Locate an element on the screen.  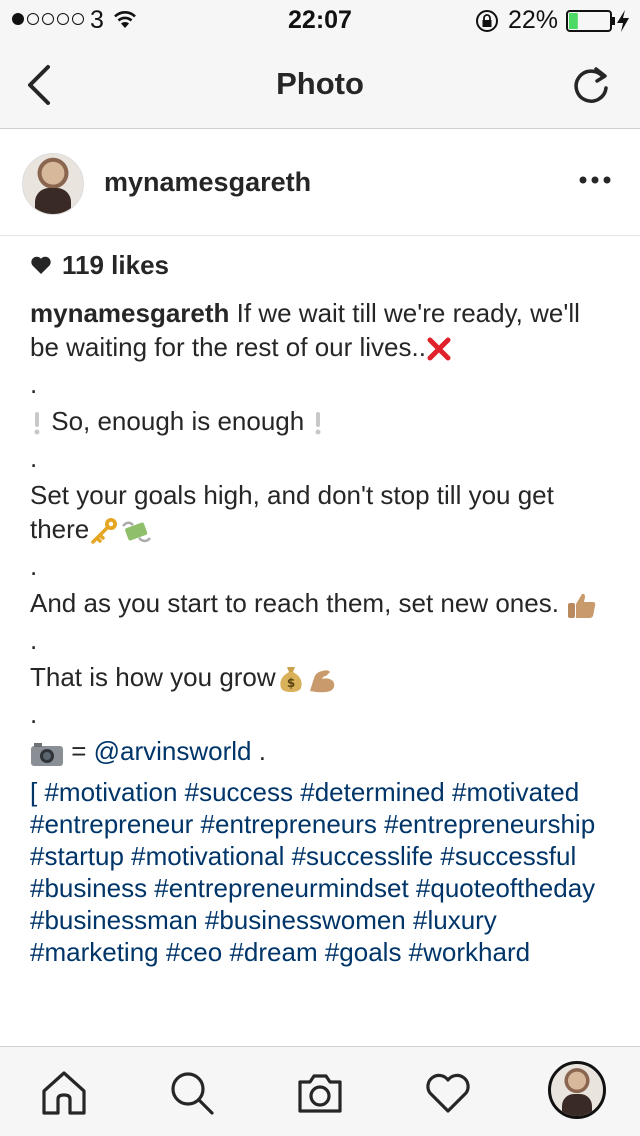
heart-filled-icon is located at coordinates (41, 265).